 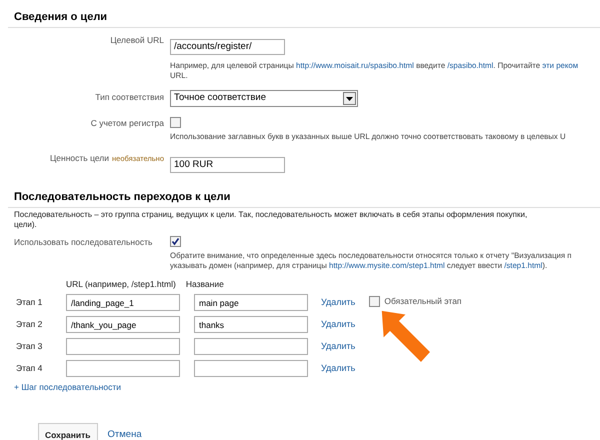 I want to click on step-label: Этап 4, so click(x=29, y=368).